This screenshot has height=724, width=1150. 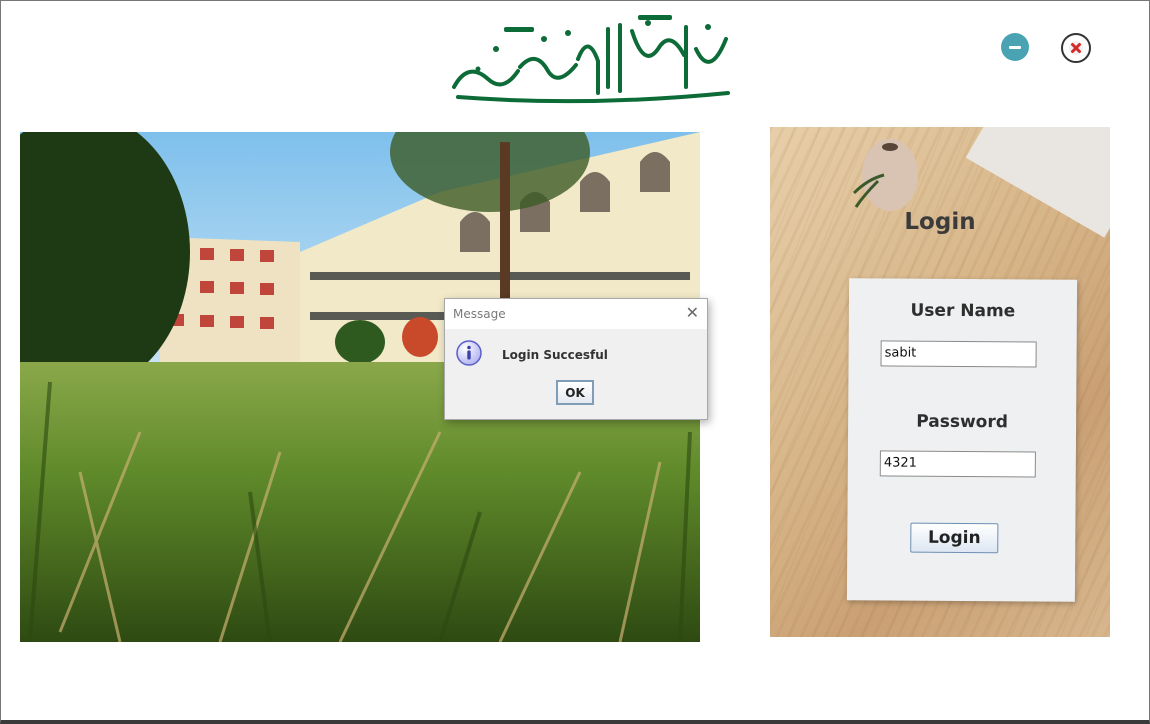 I want to click on vase-icon, so click(x=885, y=175).